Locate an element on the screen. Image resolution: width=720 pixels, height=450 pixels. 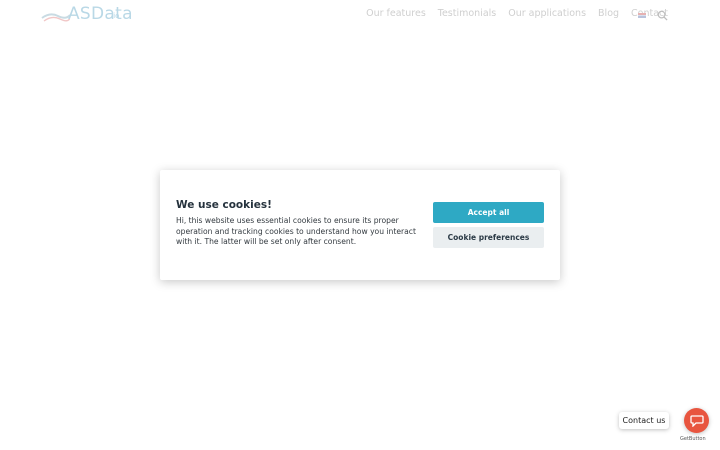
chat-bubble-icon is located at coordinates (696, 420).